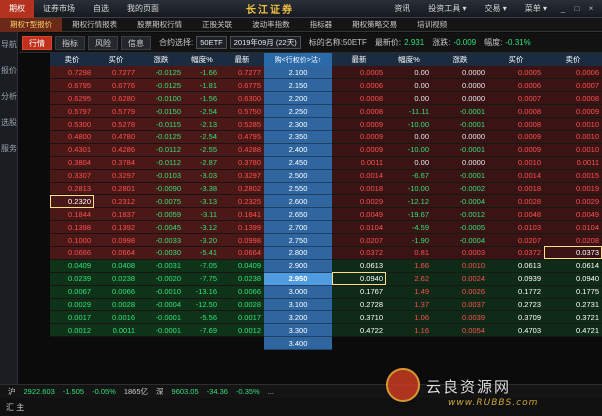 The image size is (602, 416). I want to click on sidebar-item-screener: 选股, so click(9, 123).